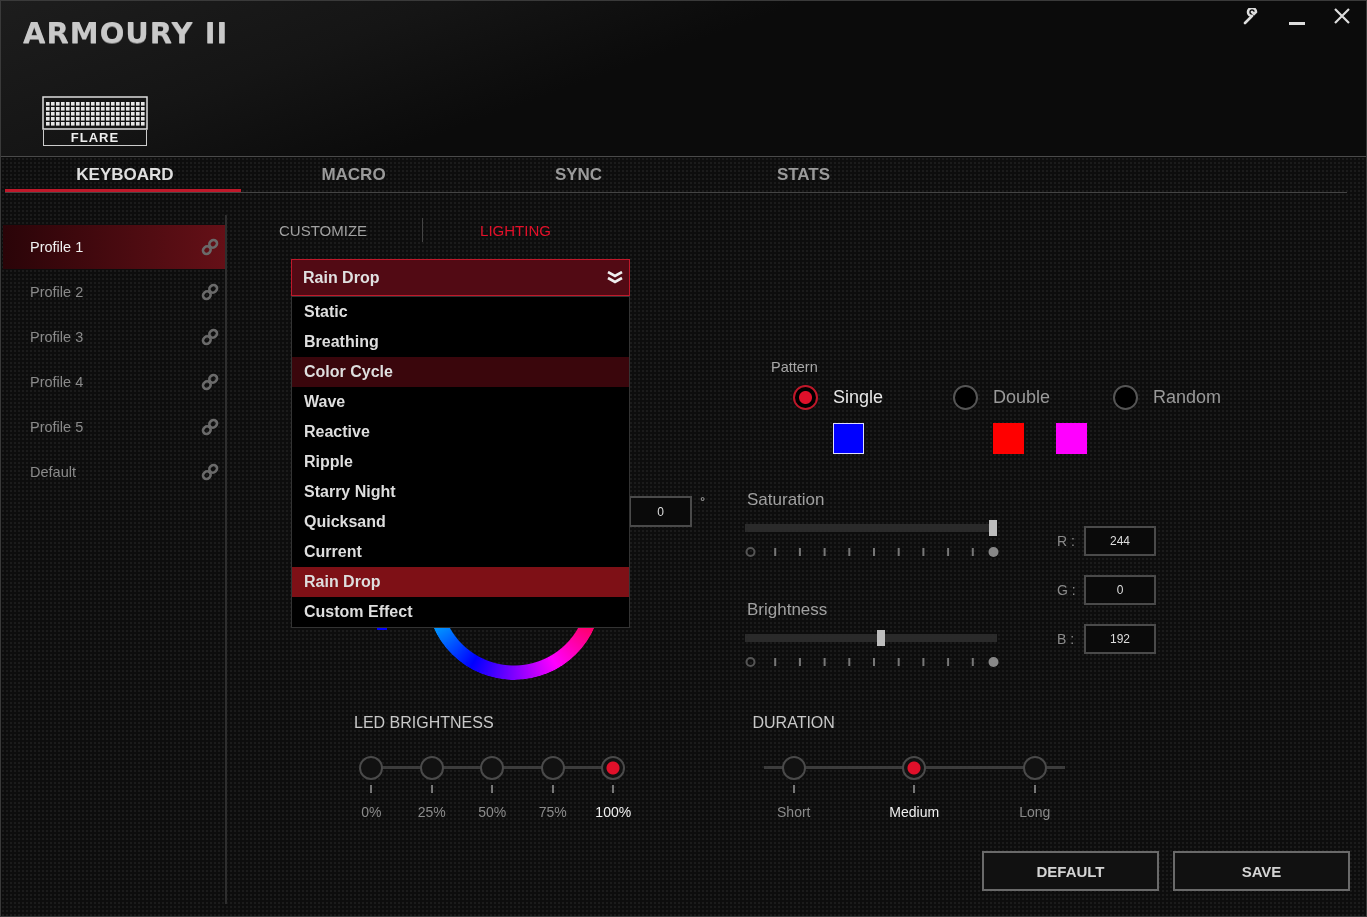 This screenshot has width=1367, height=917. I want to click on stepper-label: DURATION, so click(793, 723).